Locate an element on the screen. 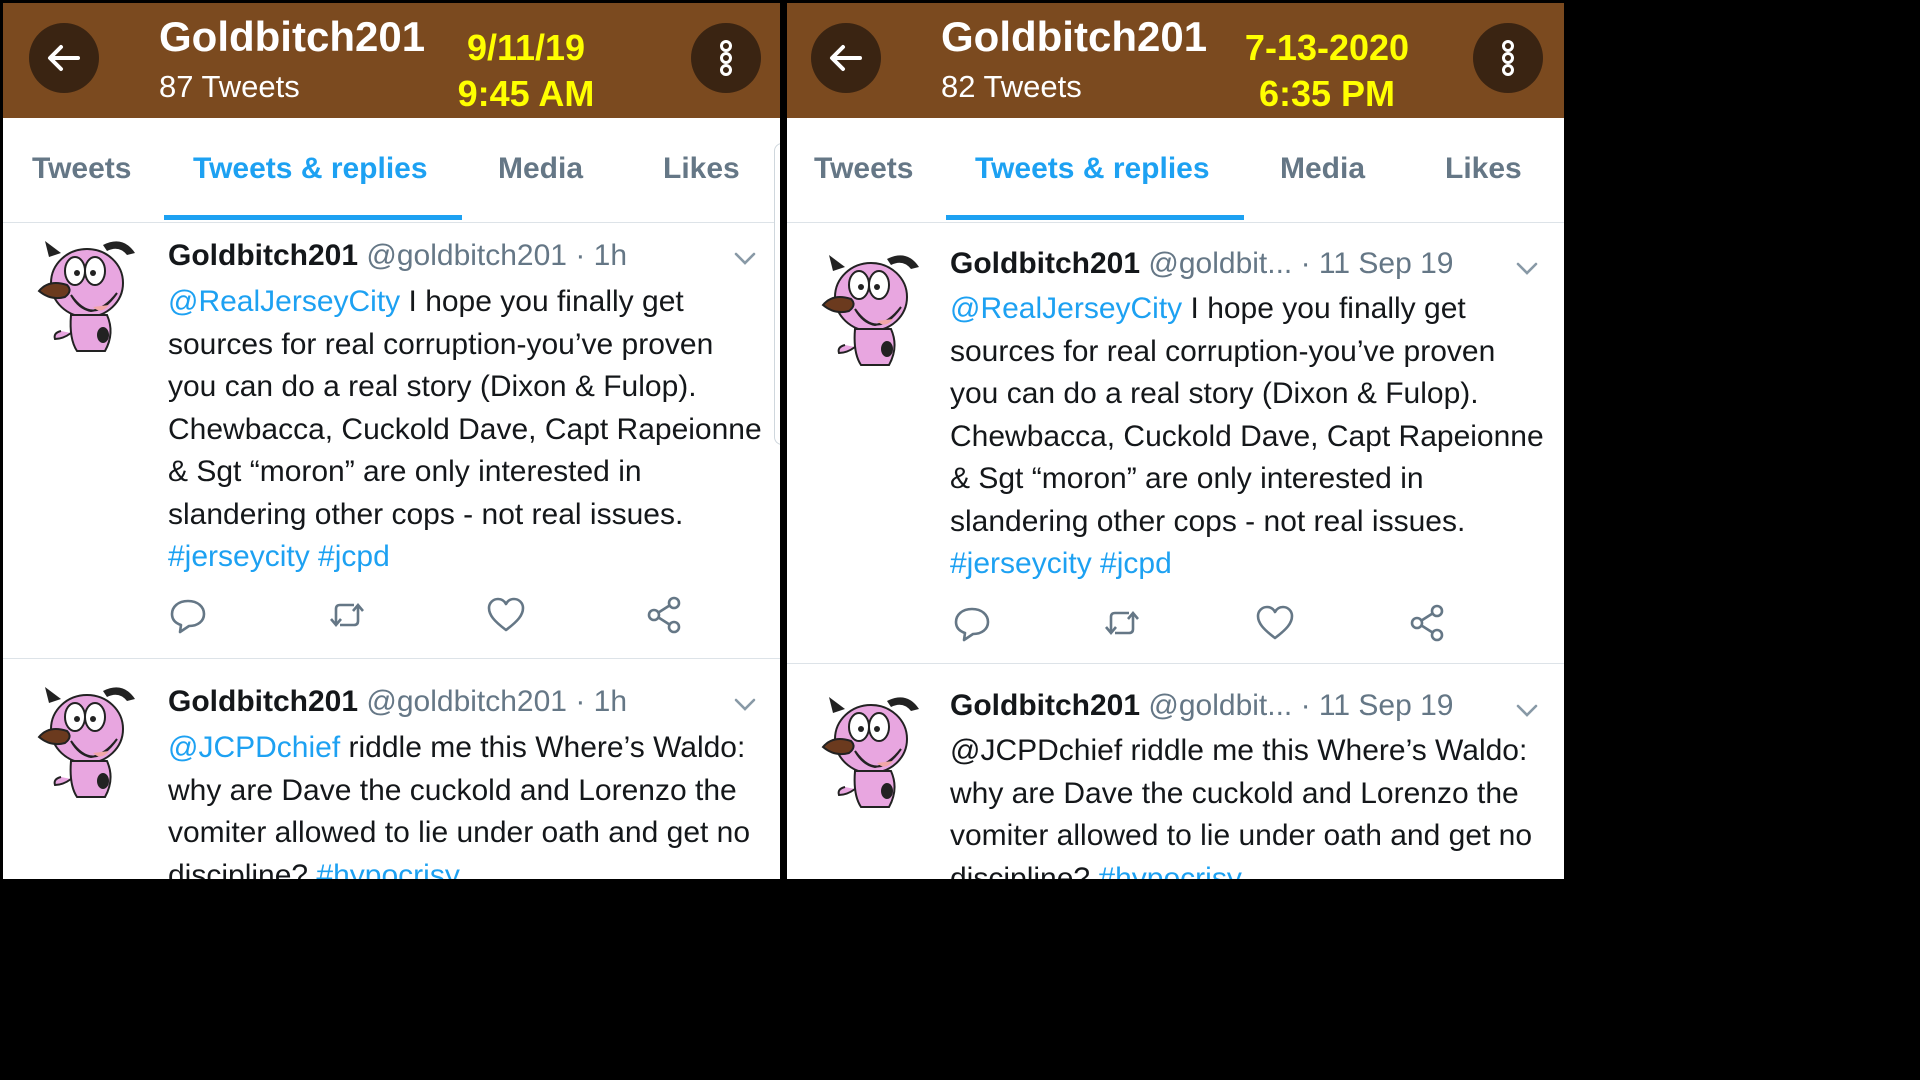 The image size is (1920, 1080). tweet-count: 82 Tweets is located at coordinates (1011, 86).